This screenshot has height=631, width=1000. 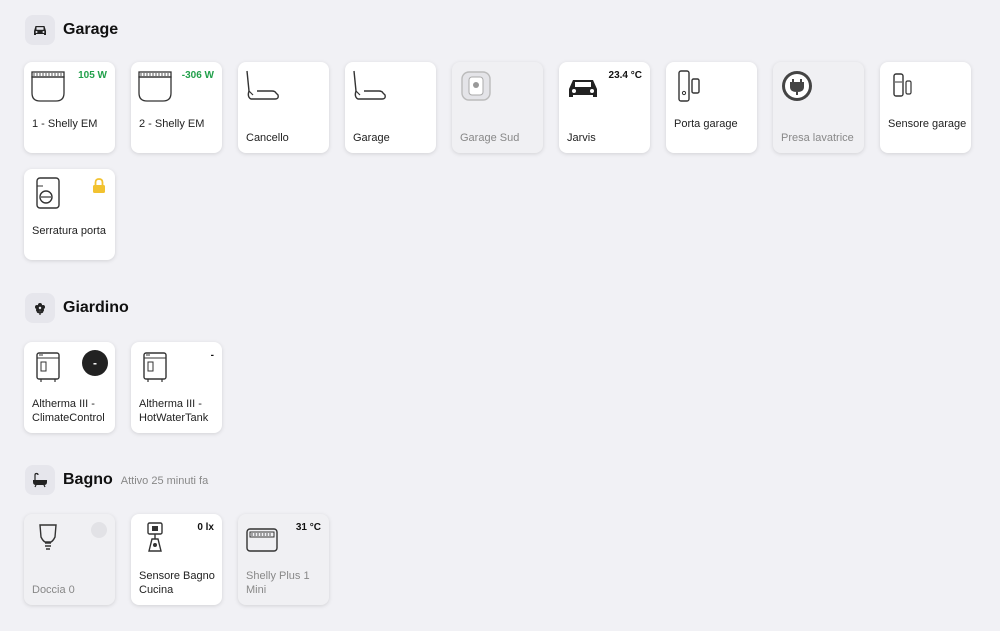 I want to click on device-label: Shelly Plus 1 Mini, so click(x=278, y=583).